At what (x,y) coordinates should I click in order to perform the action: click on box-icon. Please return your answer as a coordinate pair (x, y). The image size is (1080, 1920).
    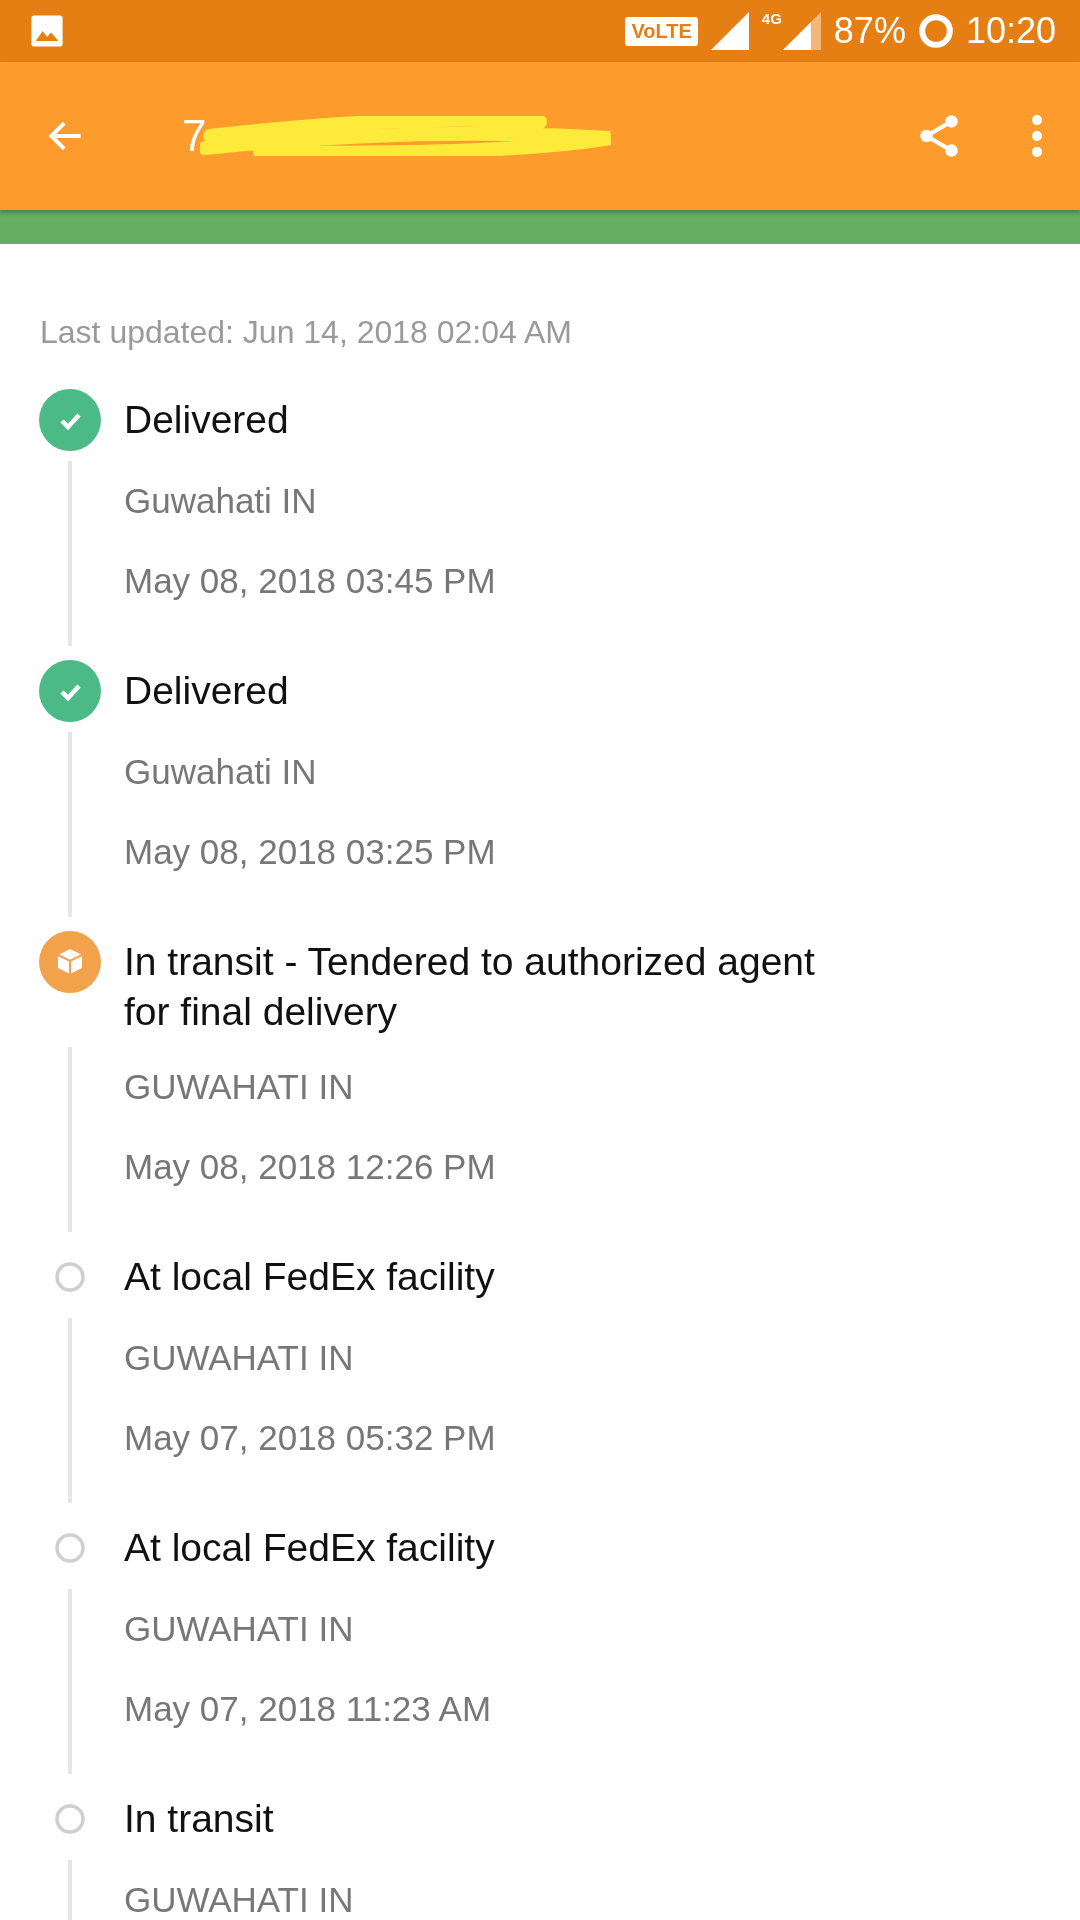
    Looking at the image, I should click on (70, 962).